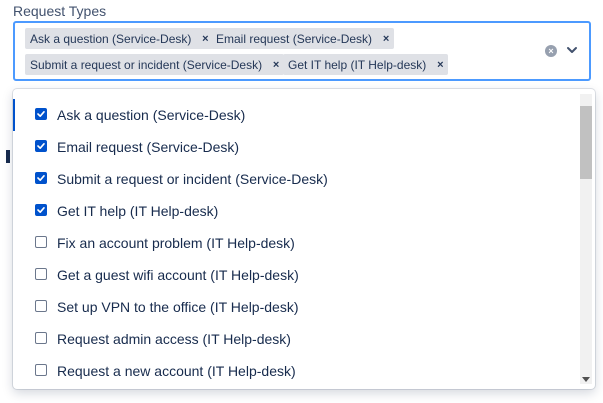  What do you see at coordinates (586, 239) in the screenshot?
I see `scrollbar` at bounding box center [586, 239].